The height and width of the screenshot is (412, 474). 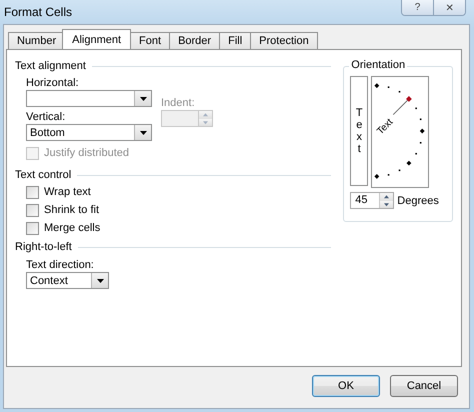 What do you see at coordinates (418, 200) in the screenshot?
I see `degrees-label: Degrees` at bounding box center [418, 200].